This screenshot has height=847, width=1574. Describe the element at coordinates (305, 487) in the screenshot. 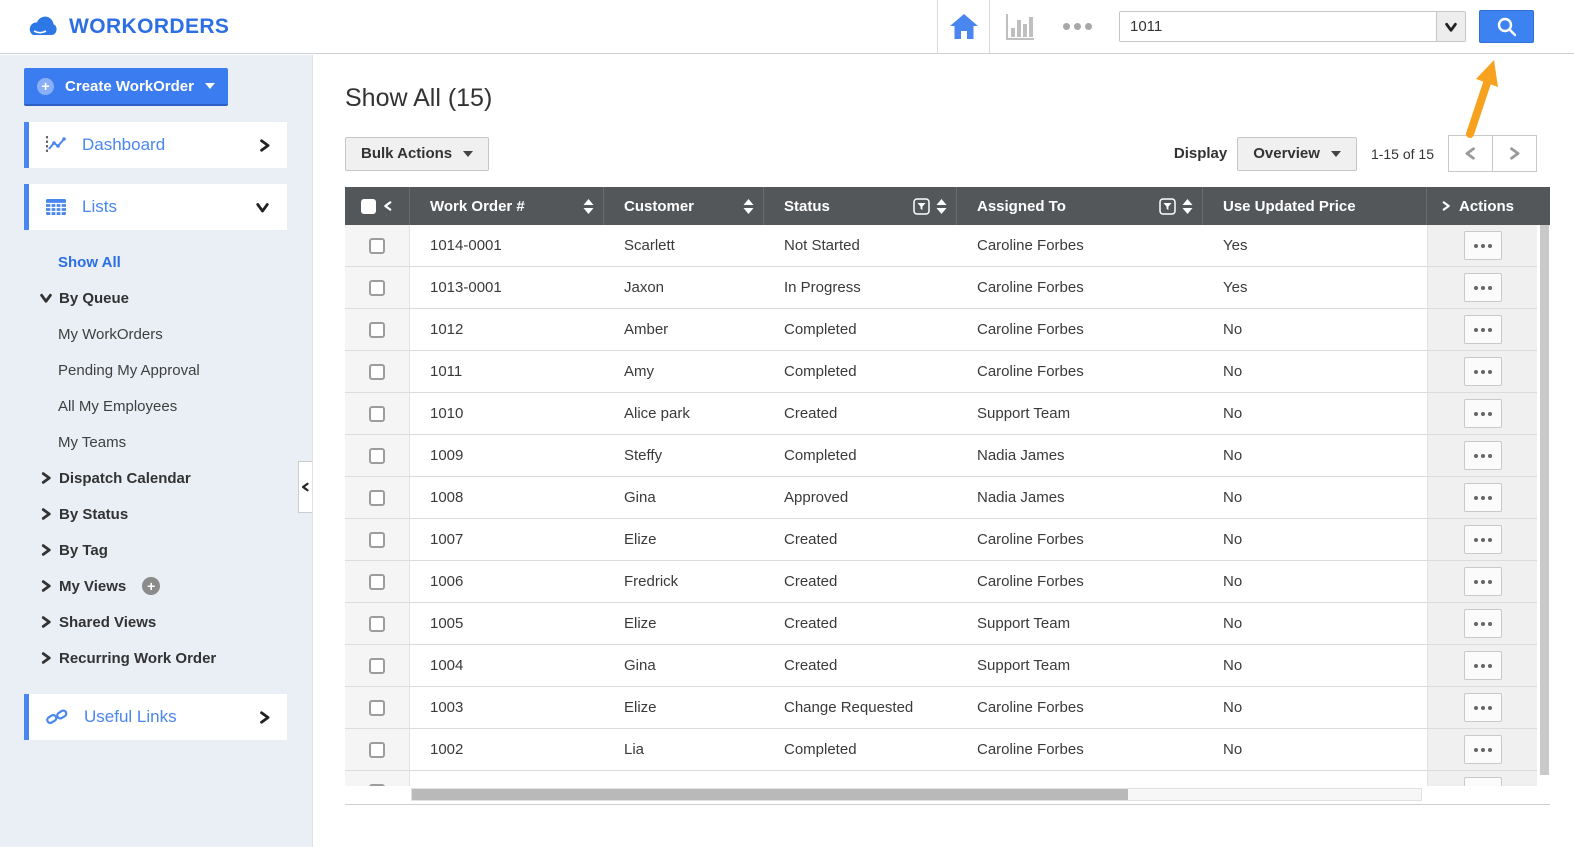

I see `sidebar-collapse-handle` at that location.